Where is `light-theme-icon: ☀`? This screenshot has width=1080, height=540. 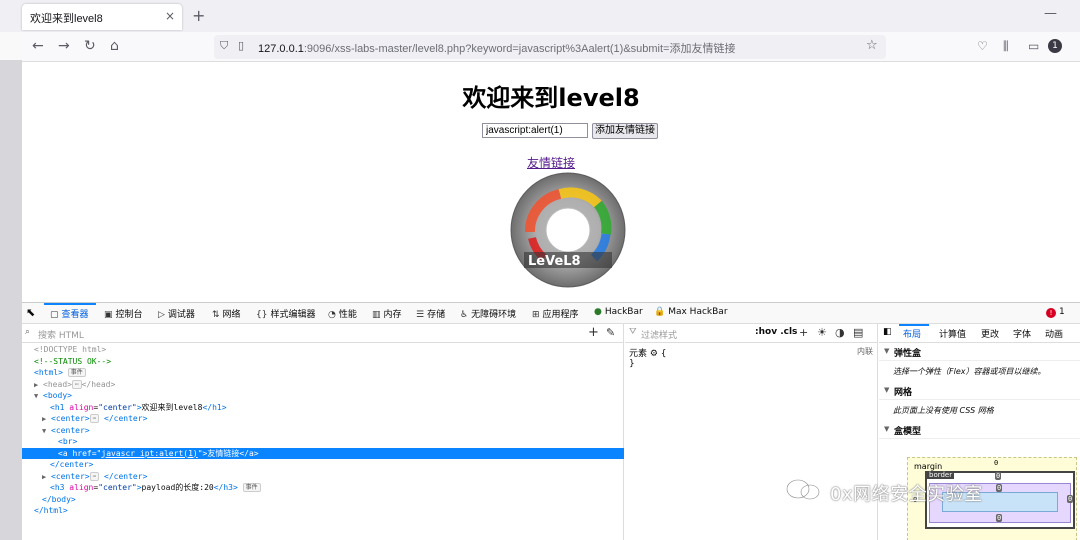
light-theme-icon: ☀ is located at coordinates (822, 332).